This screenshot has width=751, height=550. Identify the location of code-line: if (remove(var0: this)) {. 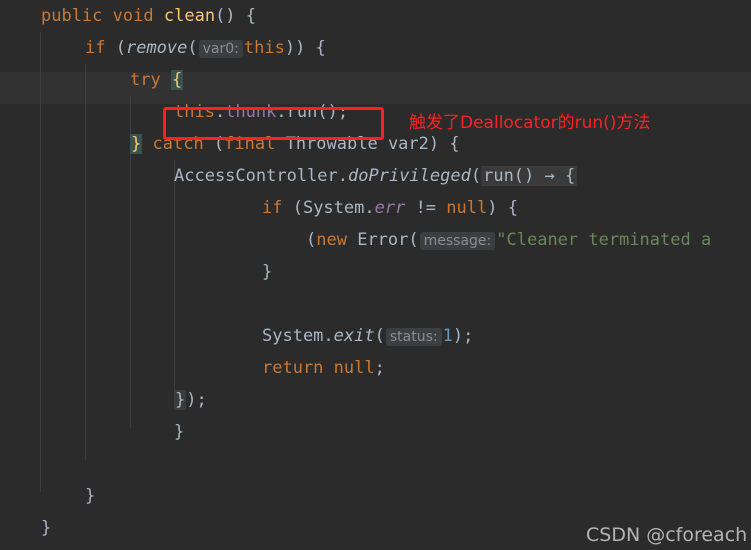
(205, 48).